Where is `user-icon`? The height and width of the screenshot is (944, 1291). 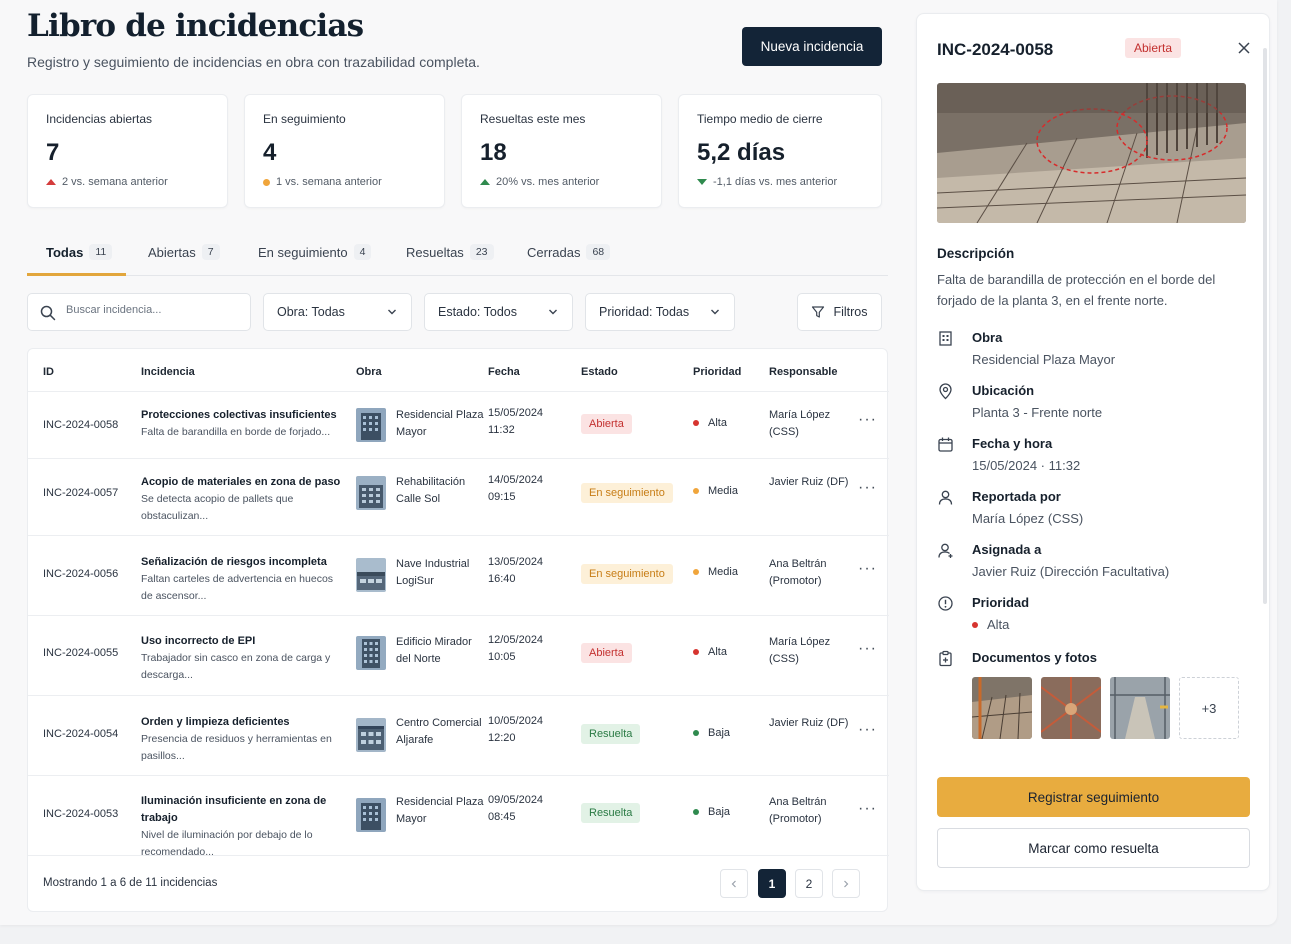 user-icon is located at coordinates (945, 497).